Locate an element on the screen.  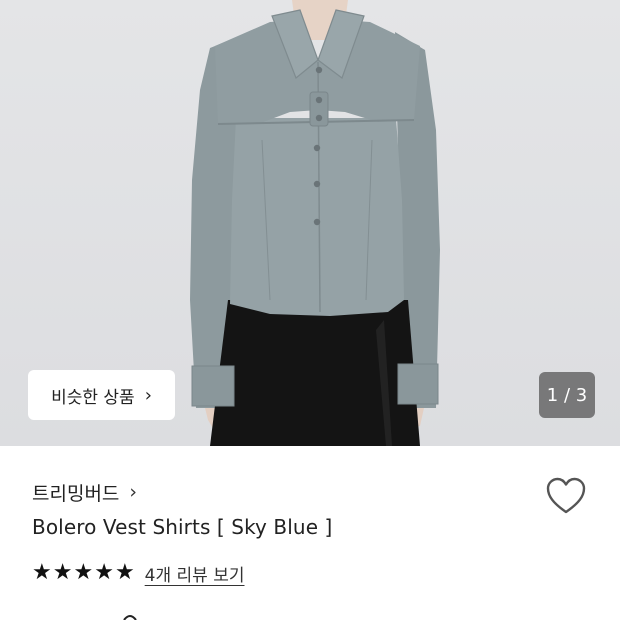
product-title: Bolero Vest Shirts [ Sky Blue ] is located at coordinates (182, 527).